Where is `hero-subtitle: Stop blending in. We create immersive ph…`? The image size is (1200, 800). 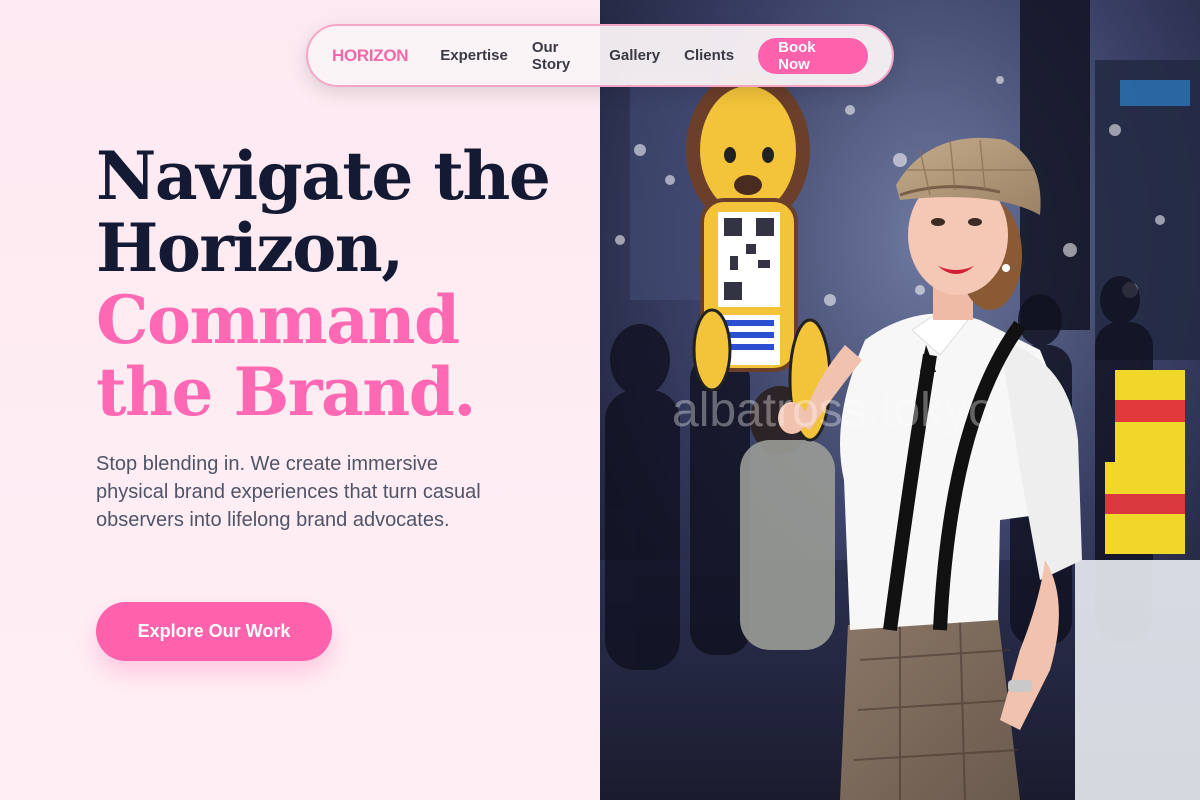 hero-subtitle: Stop blending in. We create immersive ph… is located at coordinates (288, 492).